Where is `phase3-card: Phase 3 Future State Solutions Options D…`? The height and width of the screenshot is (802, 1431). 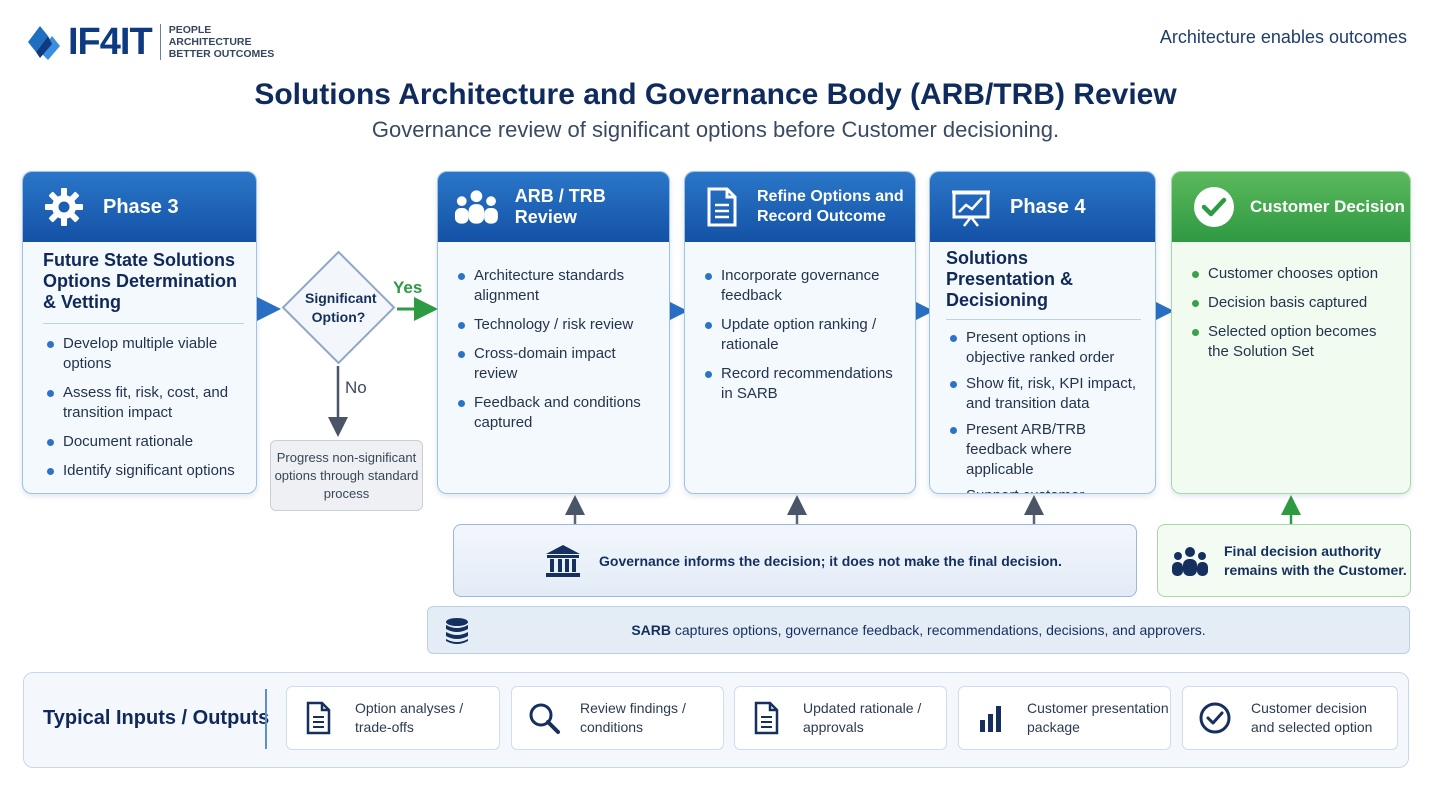 phase3-card: Phase 3 Future State Solutions Options D… is located at coordinates (139, 332).